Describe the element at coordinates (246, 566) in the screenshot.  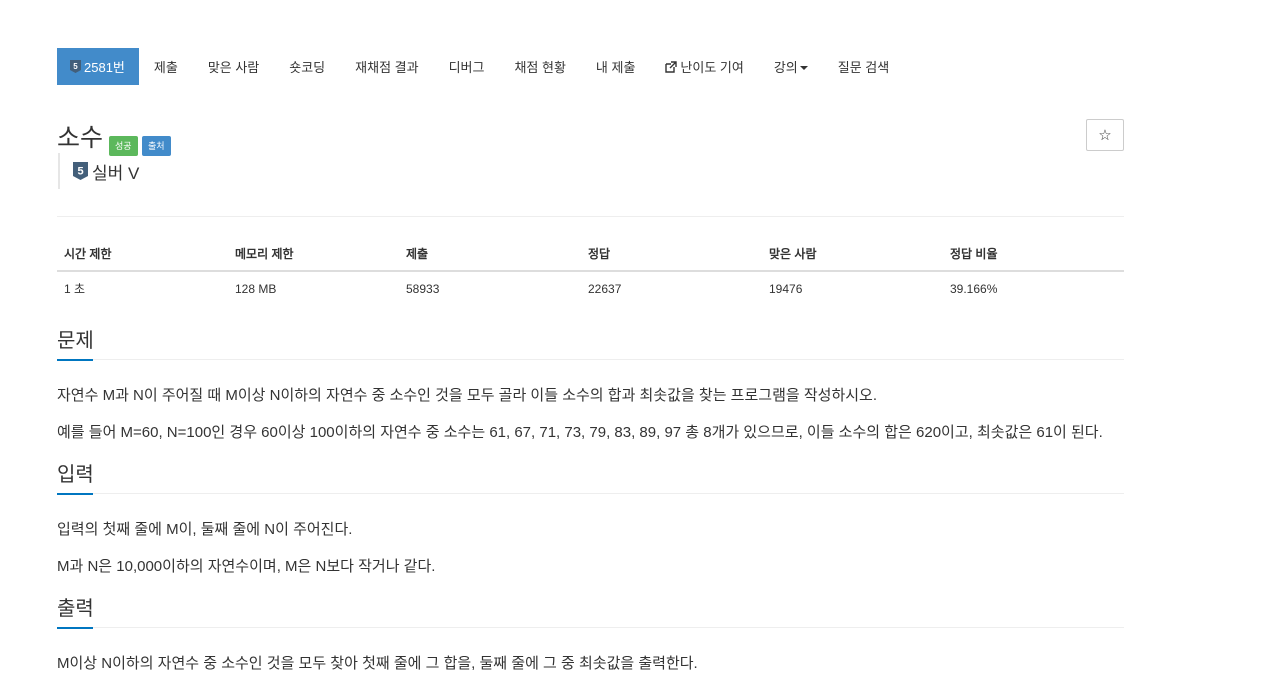
I see `input-paragraph: M과 N은 10,000이하의 자연수이며, M은 N보다 작거나 같다.` at that location.